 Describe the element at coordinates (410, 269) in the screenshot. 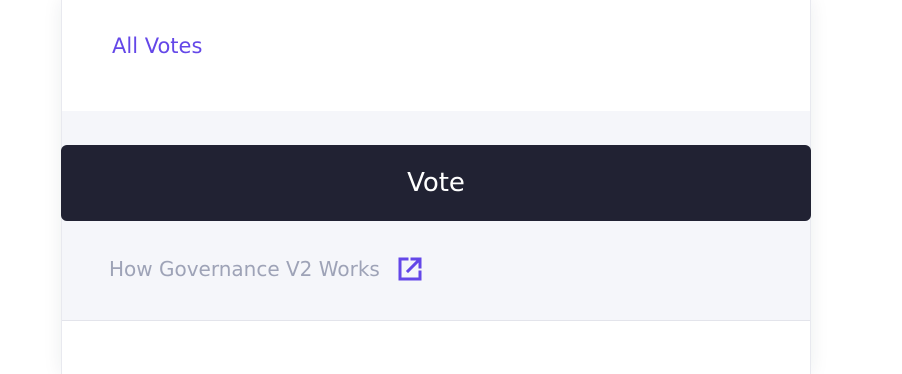

I see `external-link-icon` at that location.